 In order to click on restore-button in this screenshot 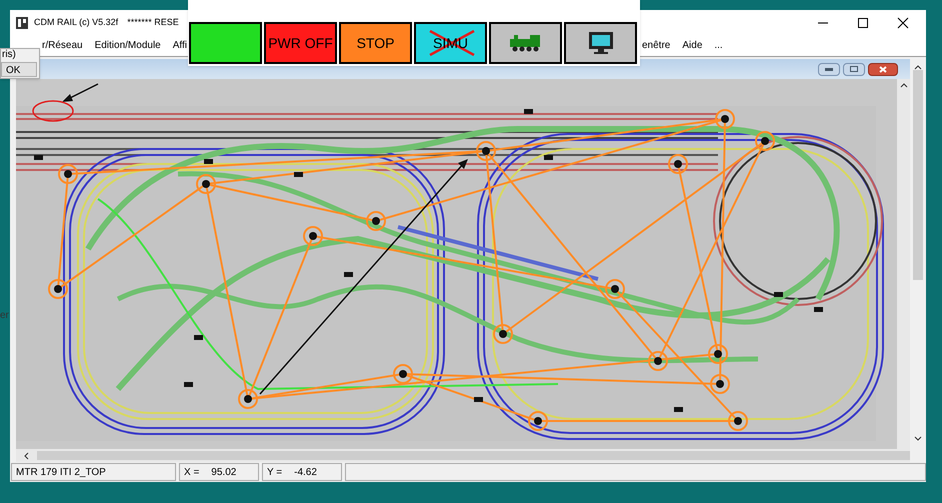, I will do `click(854, 69)`.